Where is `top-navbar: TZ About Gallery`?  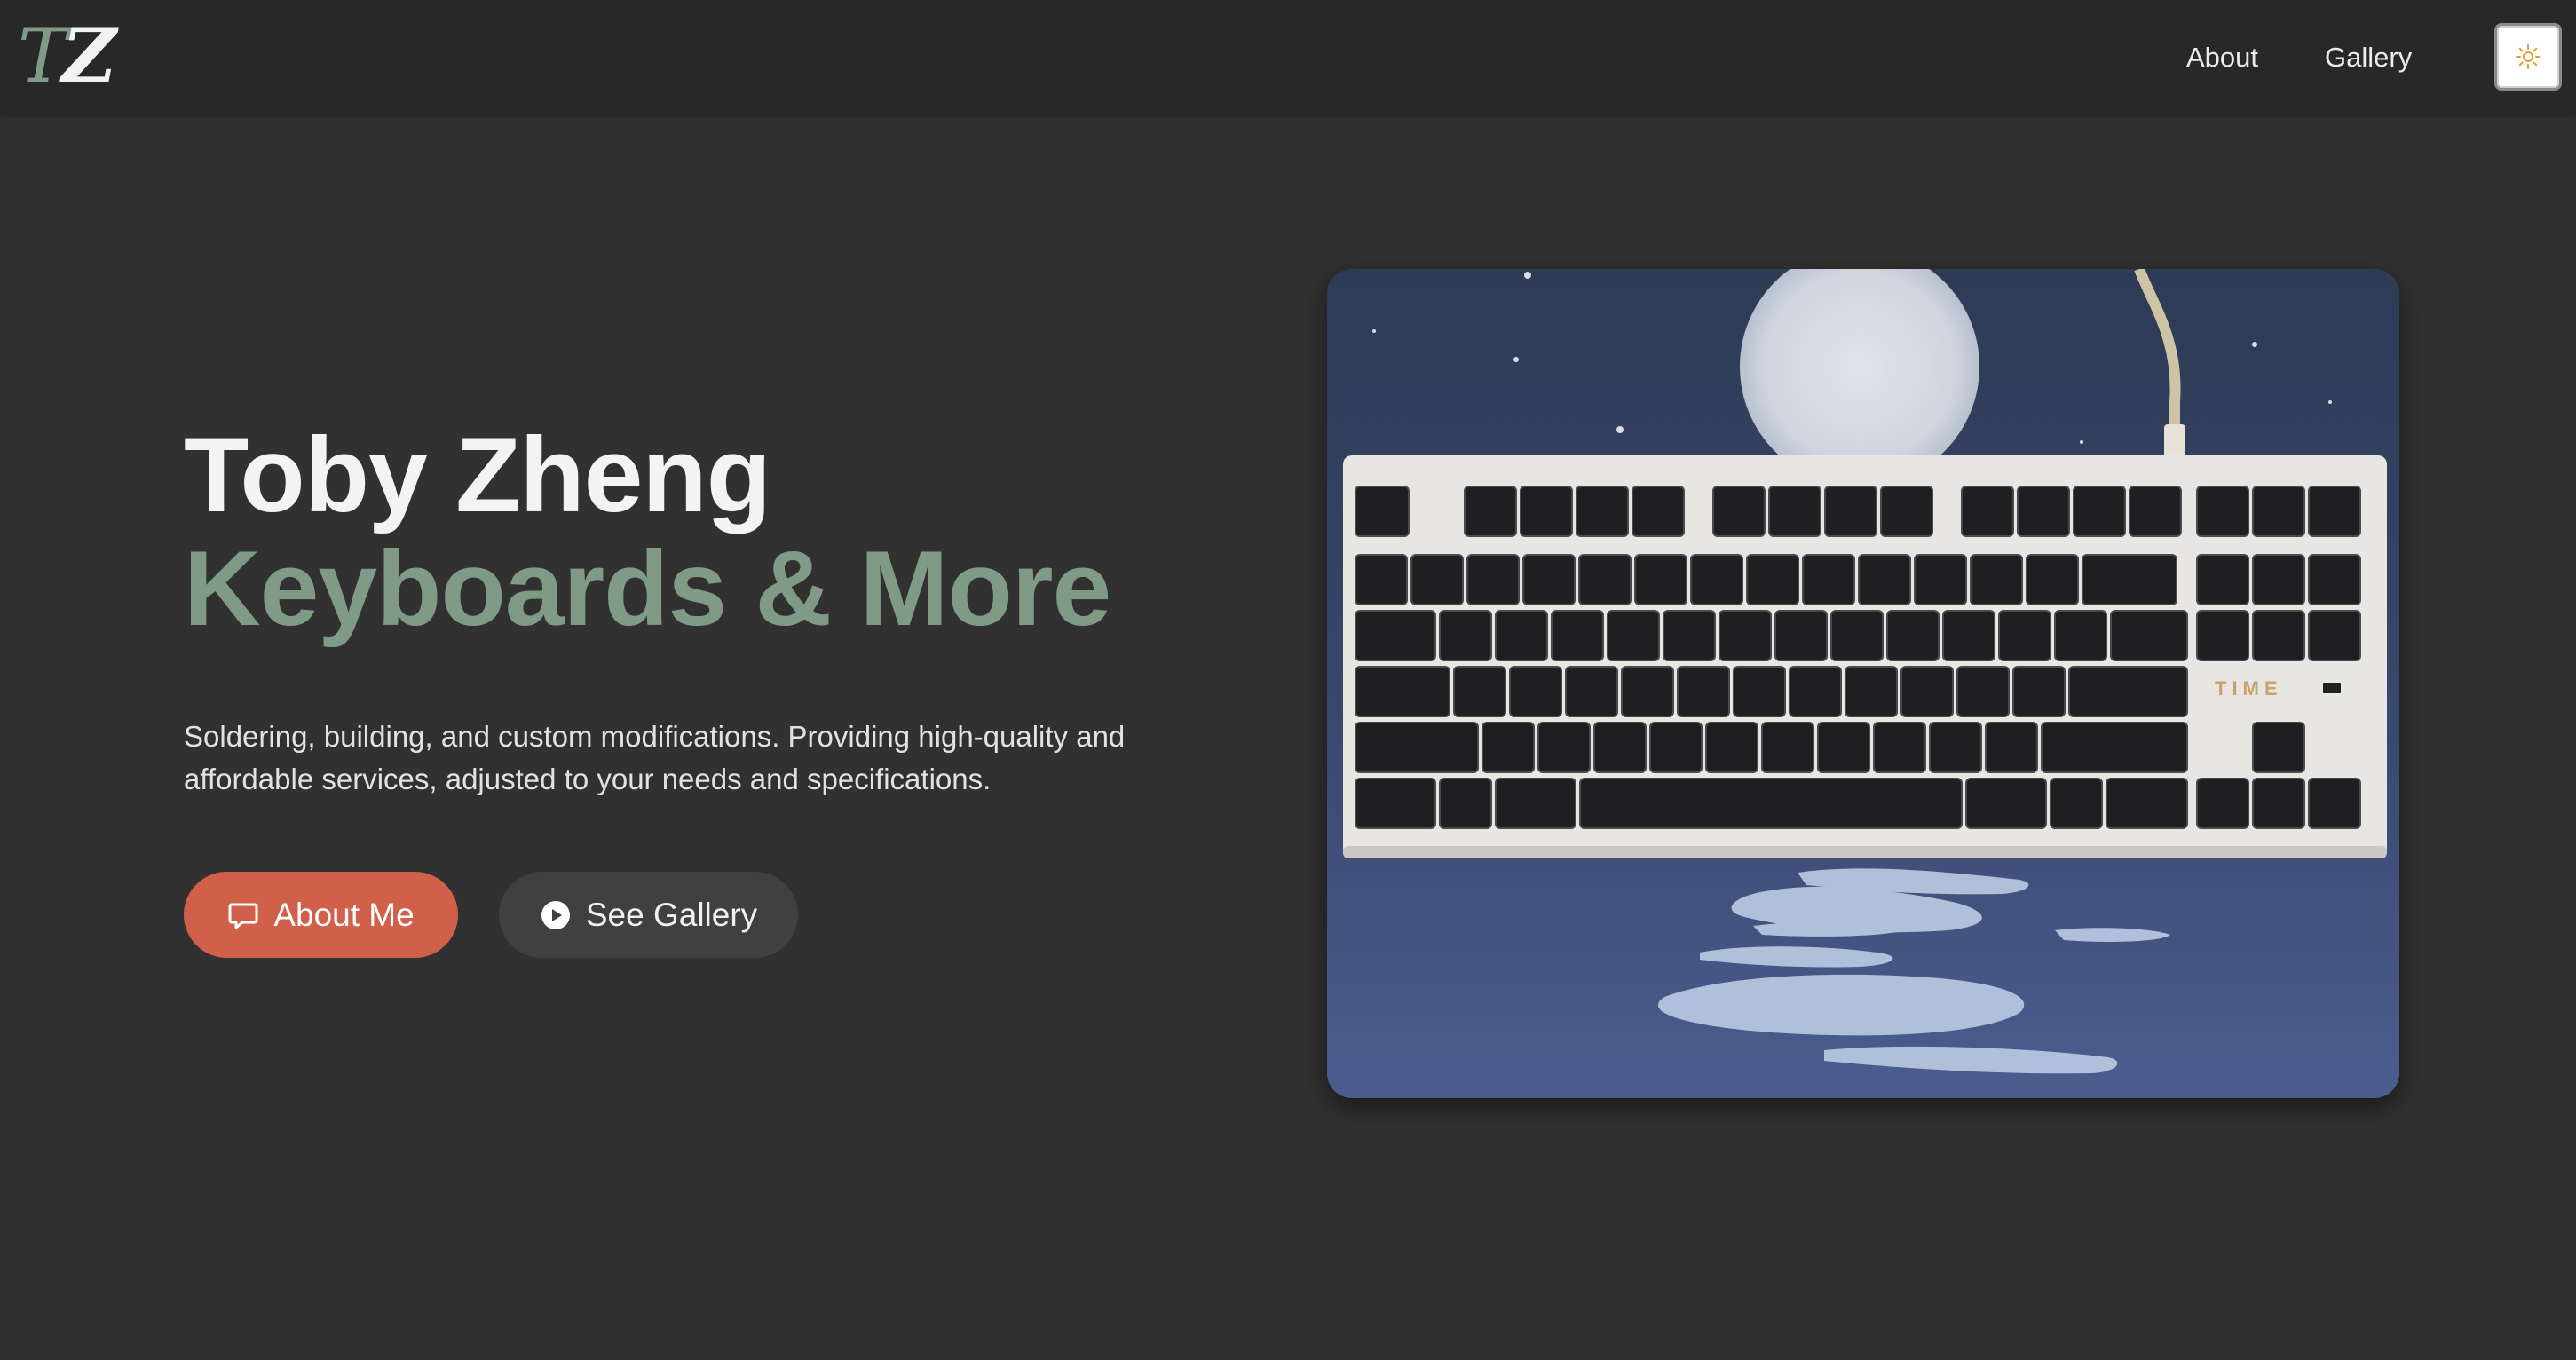 top-navbar: TZ About Gallery is located at coordinates (1288, 57).